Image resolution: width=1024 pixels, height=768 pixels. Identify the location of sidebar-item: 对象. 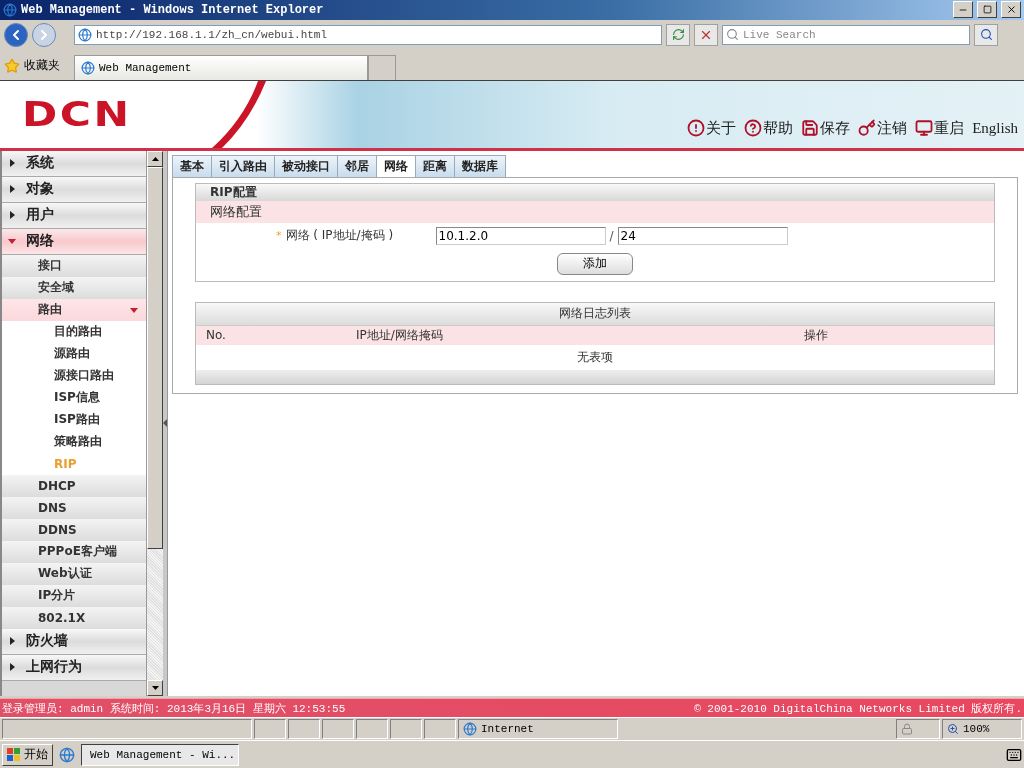
(74, 189).